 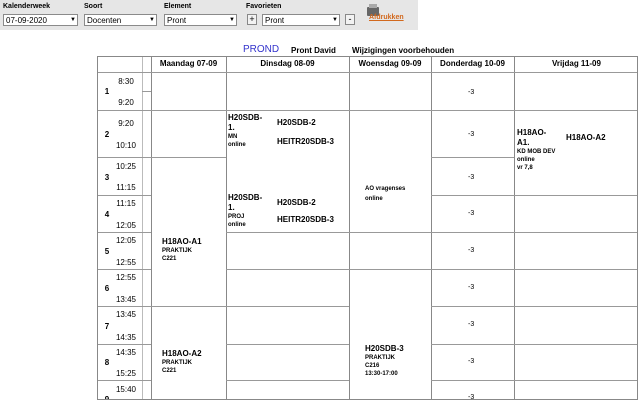 What do you see at coordinates (126, 277) in the screenshot?
I see `period-6-start: 12:55` at bounding box center [126, 277].